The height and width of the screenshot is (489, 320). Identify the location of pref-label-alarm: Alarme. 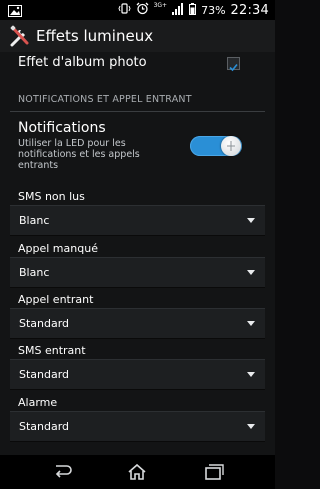
(38, 402).